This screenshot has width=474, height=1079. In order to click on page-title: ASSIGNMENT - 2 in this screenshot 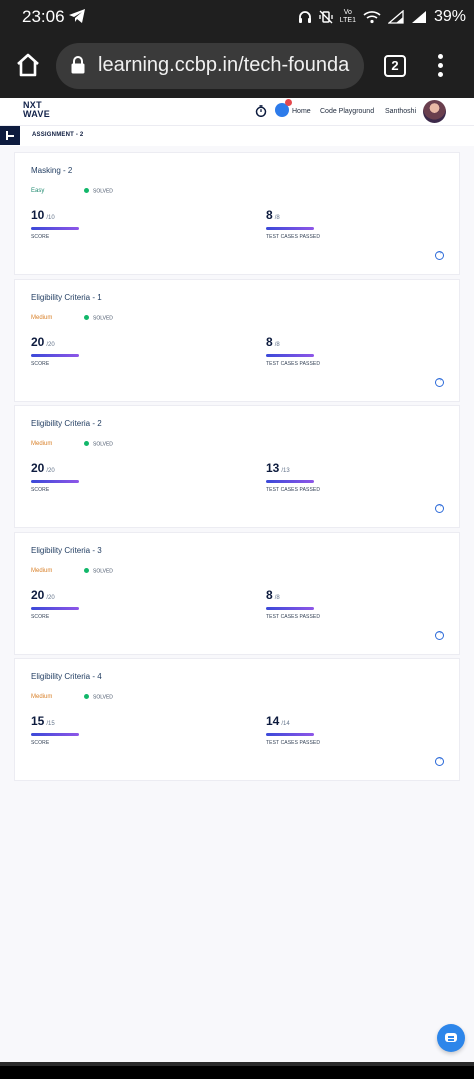, I will do `click(58, 135)`.